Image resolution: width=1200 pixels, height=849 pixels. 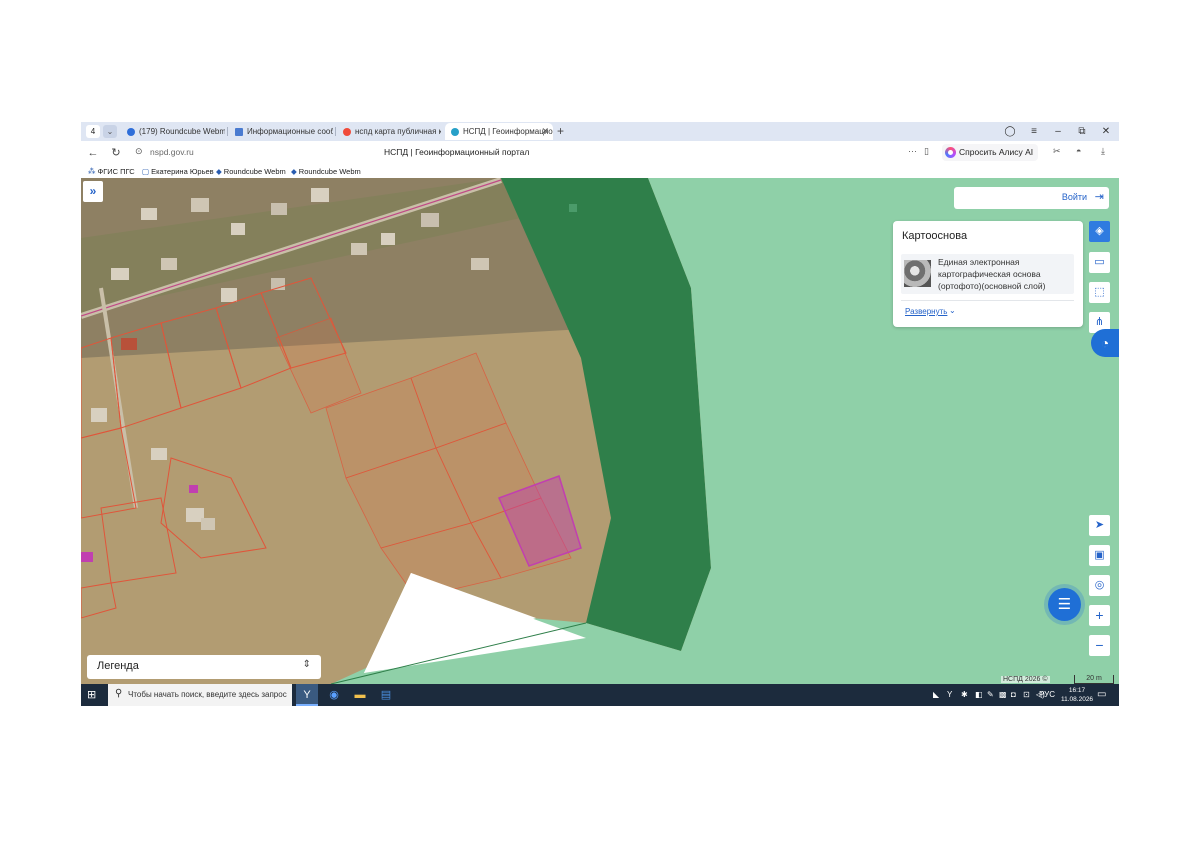 I want to click on bookmark-icon: ▯, so click(x=926, y=151).